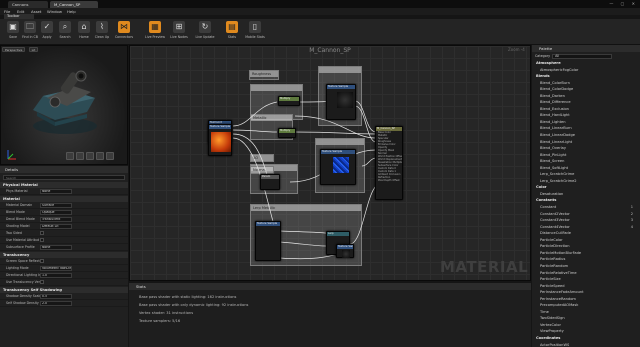  I want to click on stats-button: ▤ Stats, so click(232, 32).